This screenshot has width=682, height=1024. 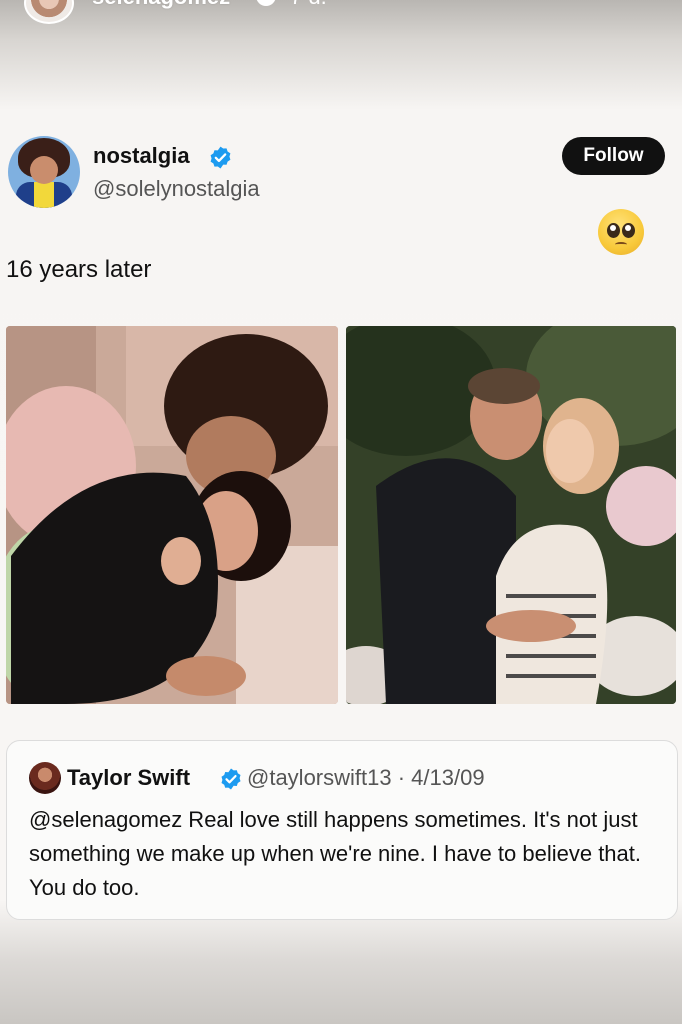 I want to click on quoted-author-handle-date: @taylorswift13 · 4/13/09, so click(x=366, y=777).